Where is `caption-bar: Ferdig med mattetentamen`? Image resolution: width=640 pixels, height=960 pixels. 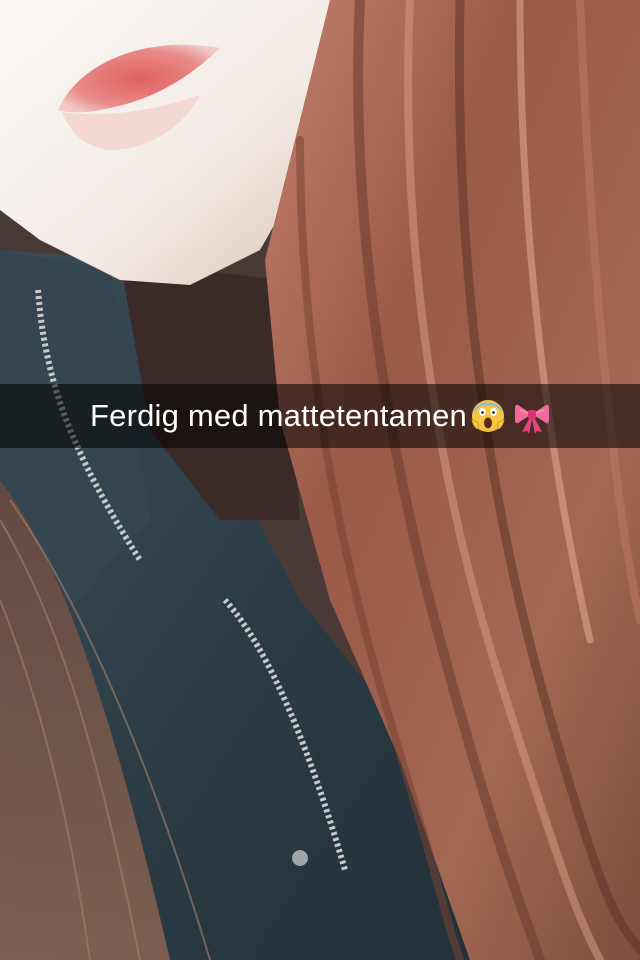
caption-bar: Ferdig med mattetentamen is located at coordinates (320, 416).